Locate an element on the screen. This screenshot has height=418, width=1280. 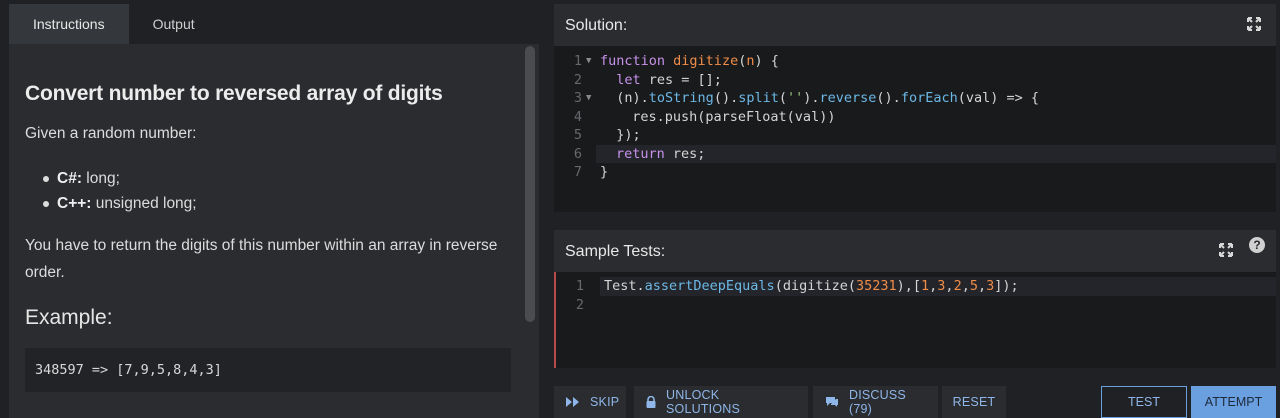
unlock-label: UNLOCK SOLUTIONS is located at coordinates (703, 402).